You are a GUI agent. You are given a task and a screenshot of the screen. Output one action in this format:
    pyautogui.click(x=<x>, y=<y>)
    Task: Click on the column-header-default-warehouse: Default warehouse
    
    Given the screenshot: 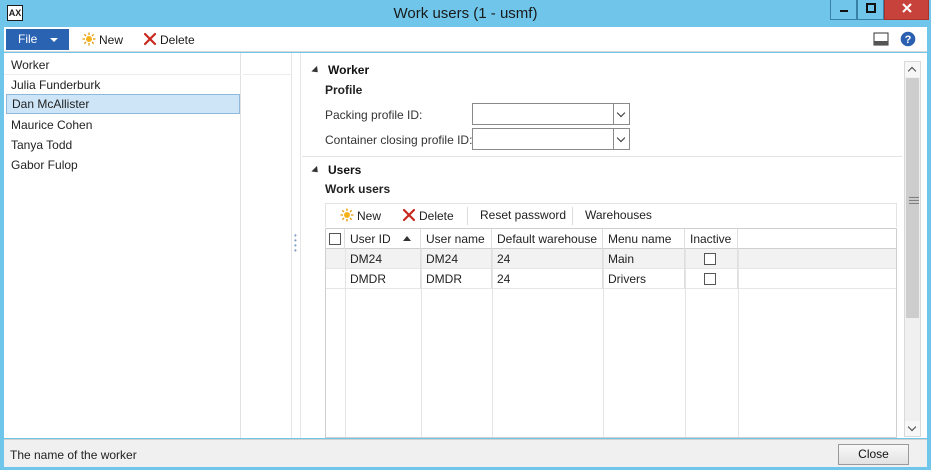 What is the action you would take?
    pyautogui.click(x=547, y=239)
    